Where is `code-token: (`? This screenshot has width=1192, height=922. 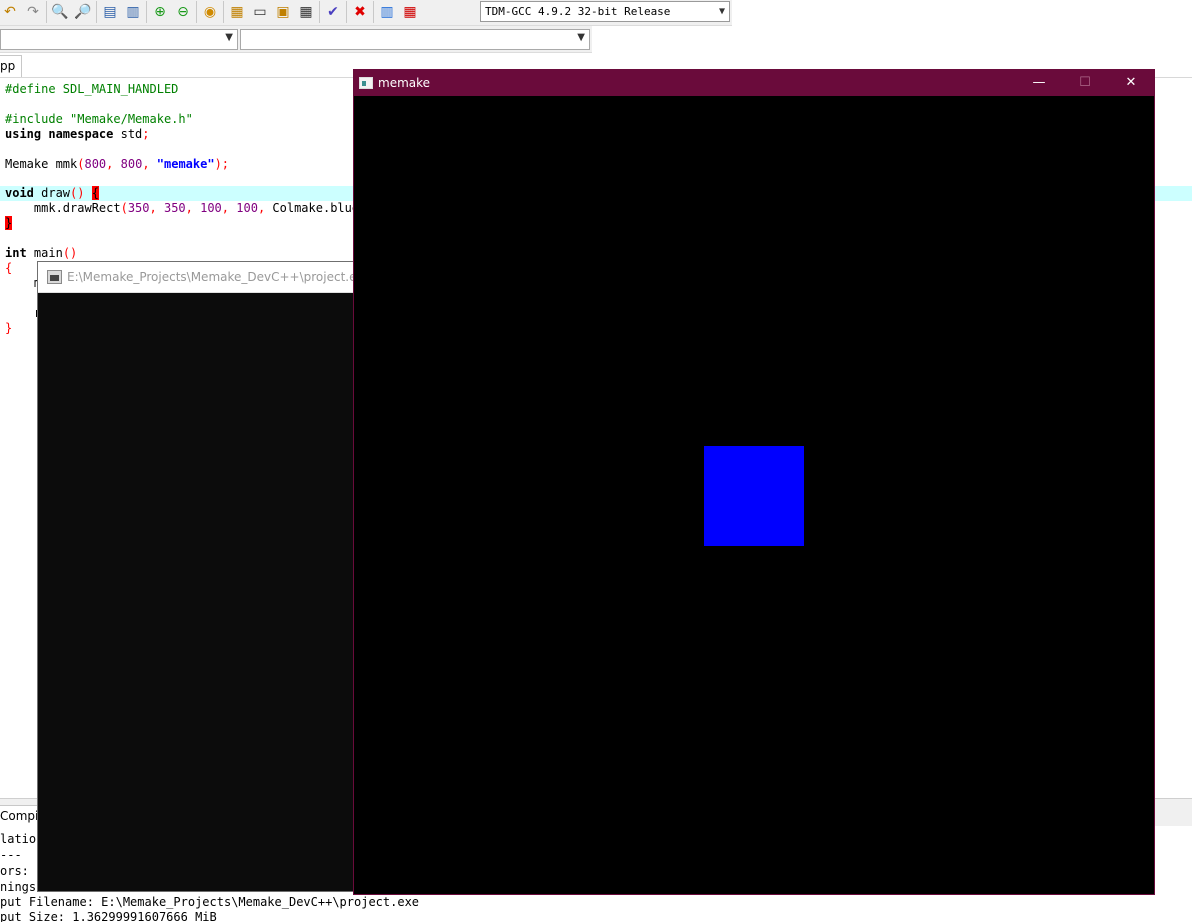 code-token: ( is located at coordinates (124, 208).